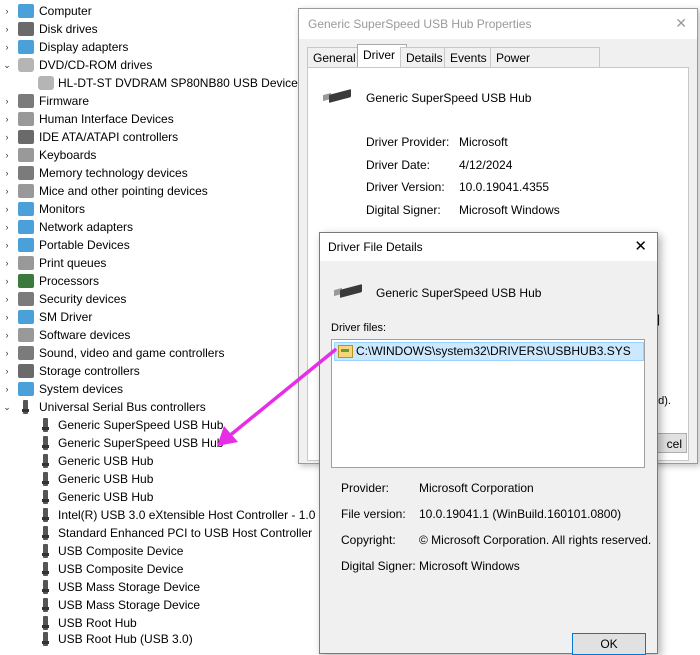 The width and height of the screenshot is (700, 655). I want to click on tree-item-ide: › IDE ATA/ATAPI controllers, so click(150, 137).